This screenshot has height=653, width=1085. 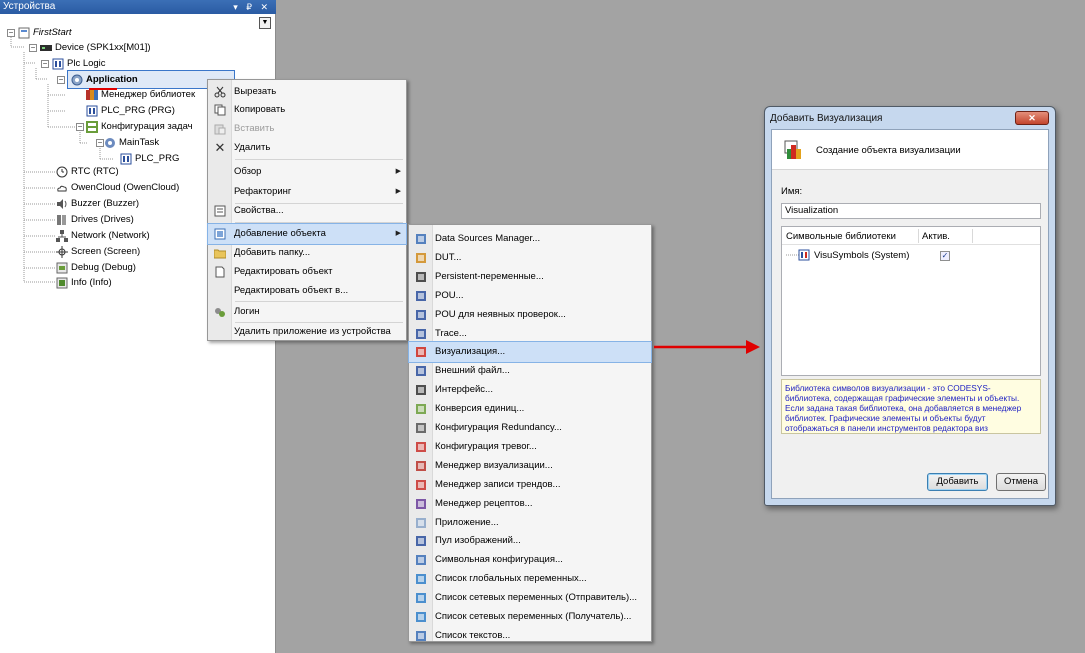 What do you see at coordinates (92, 95) in the screenshot?
I see `library-manager-icon` at bounding box center [92, 95].